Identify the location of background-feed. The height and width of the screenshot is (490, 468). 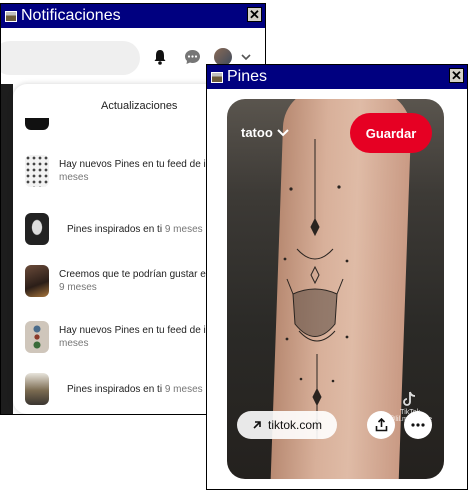
(7, 249).